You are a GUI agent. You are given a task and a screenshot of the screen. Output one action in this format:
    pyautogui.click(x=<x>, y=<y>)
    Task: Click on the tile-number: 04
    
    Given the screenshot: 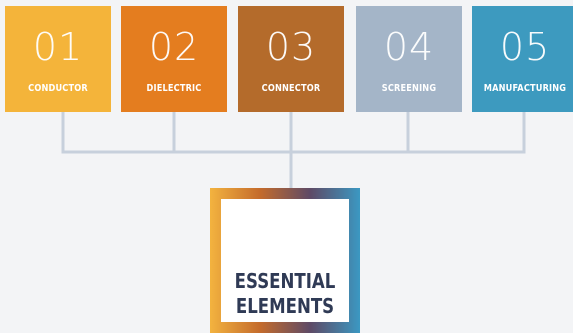 What is the action you would take?
    pyautogui.click(x=409, y=47)
    